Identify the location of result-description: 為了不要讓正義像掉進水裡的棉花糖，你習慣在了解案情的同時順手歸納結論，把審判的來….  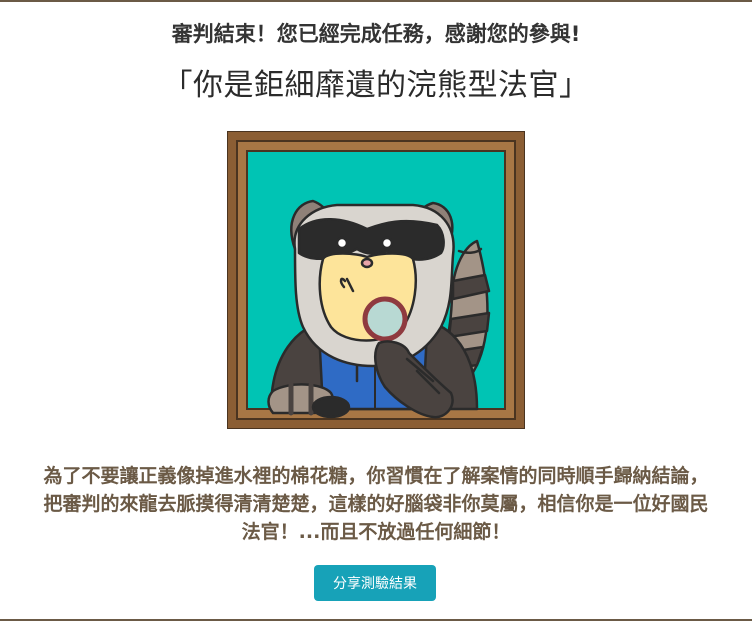
(376, 504).